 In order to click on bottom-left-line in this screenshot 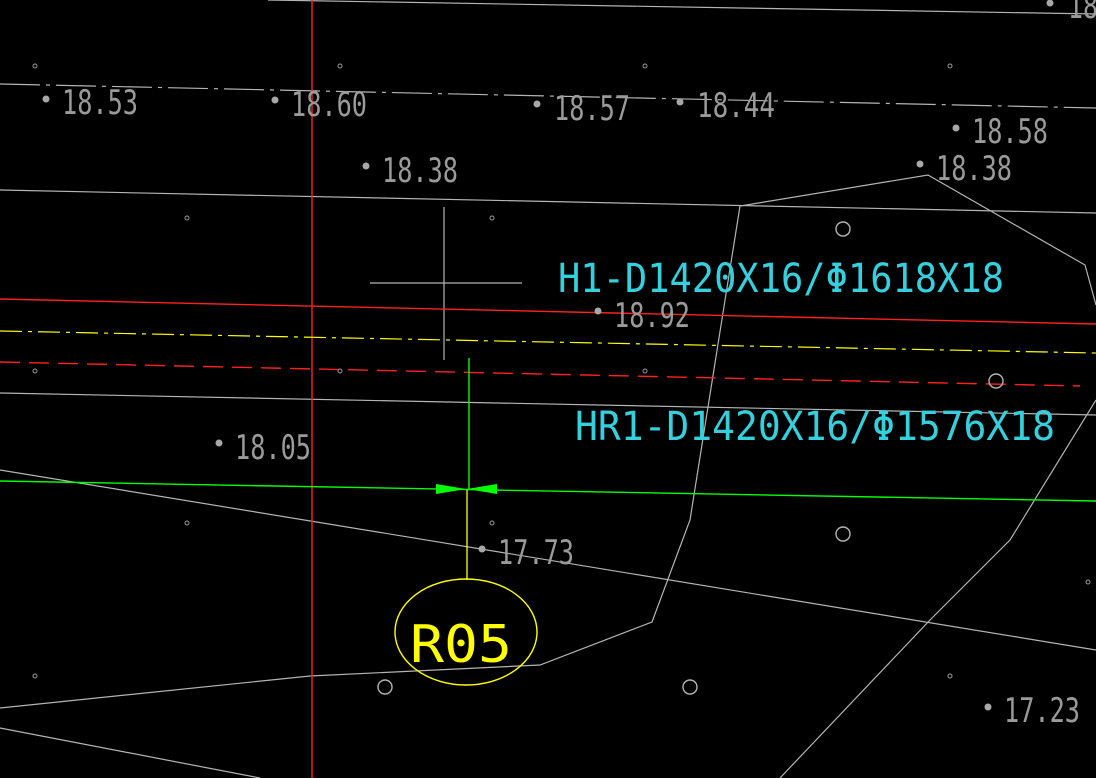, I will do `click(130, 752)`.